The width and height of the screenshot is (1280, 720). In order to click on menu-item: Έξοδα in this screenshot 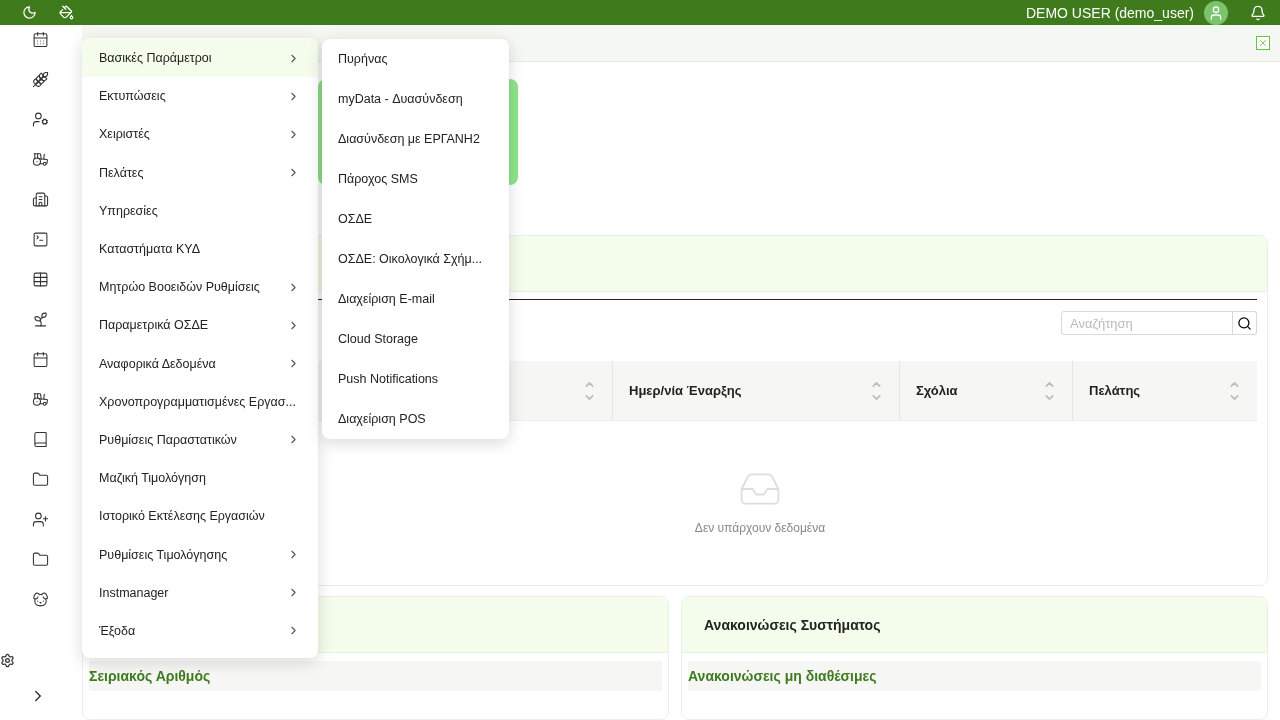, I will do `click(200, 630)`.